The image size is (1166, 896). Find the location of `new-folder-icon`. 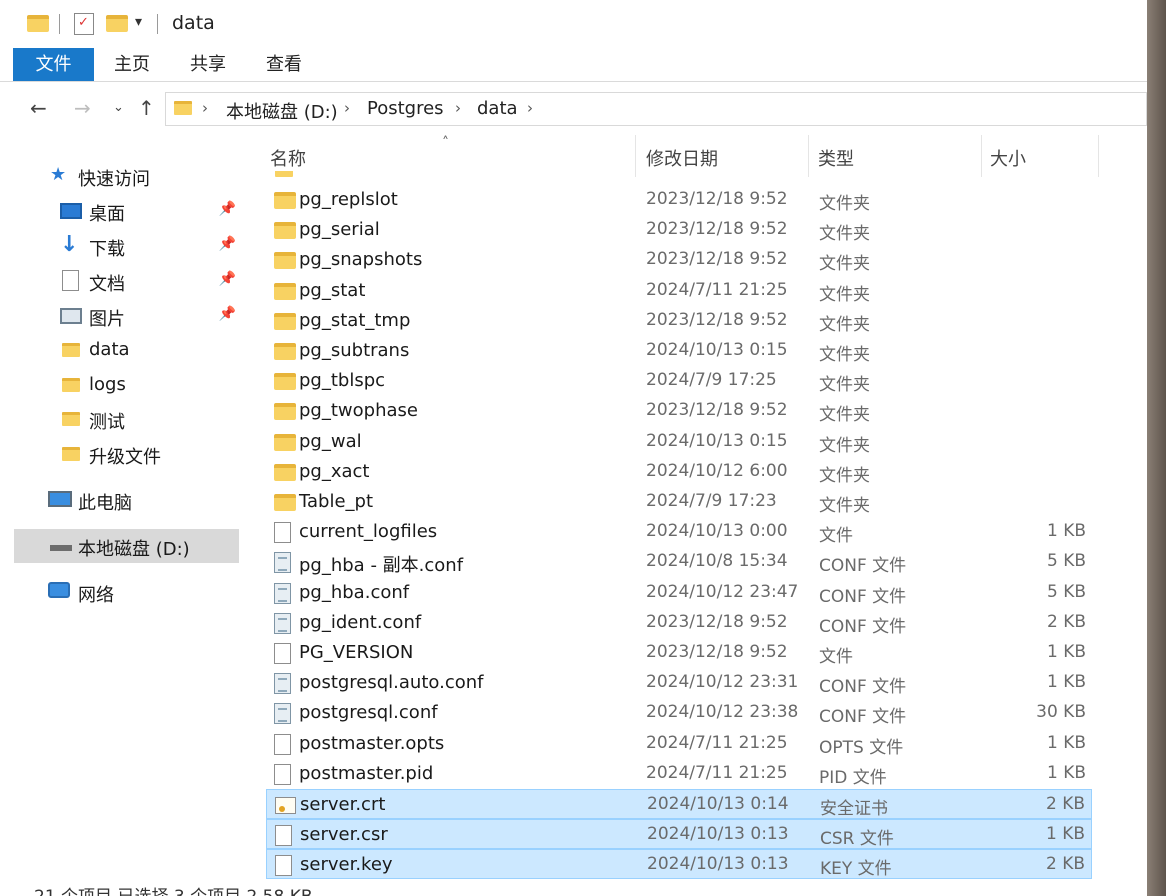

new-folder-icon is located at coordinates (117, 23).